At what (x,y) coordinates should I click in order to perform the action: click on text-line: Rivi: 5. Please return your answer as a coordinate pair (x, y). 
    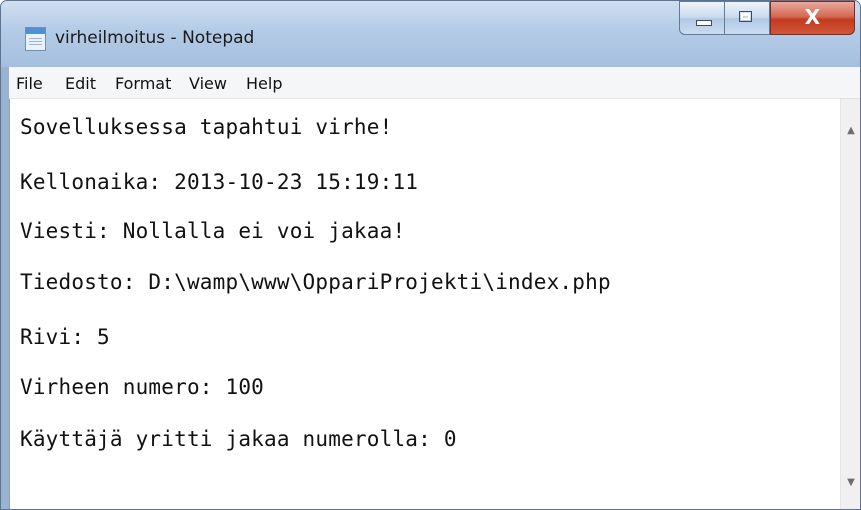
    Looking at the image, I should click on (65, 337).